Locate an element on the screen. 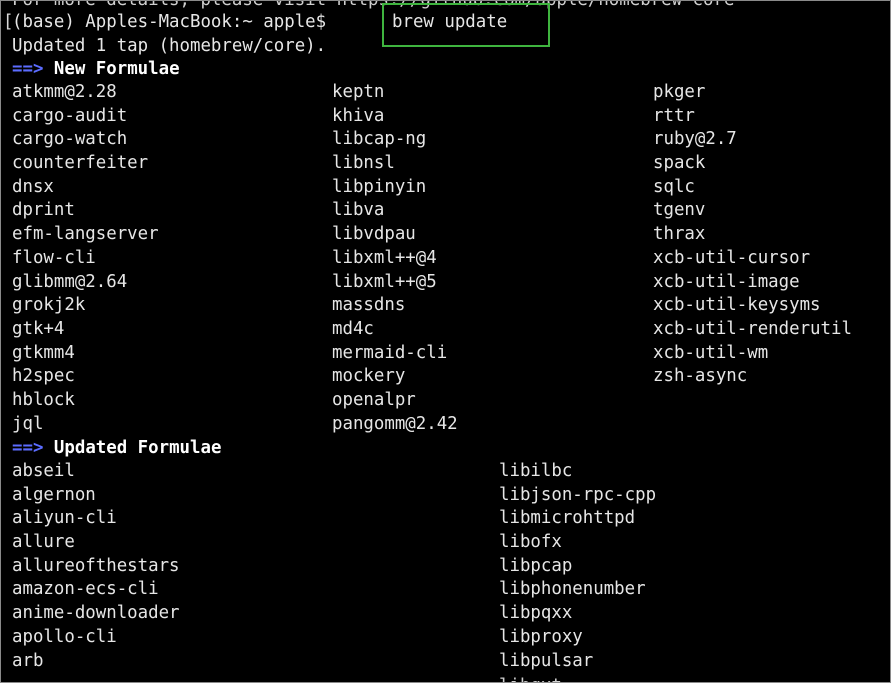  list-item: libxml++@4 is located at coordinates (384, 257).